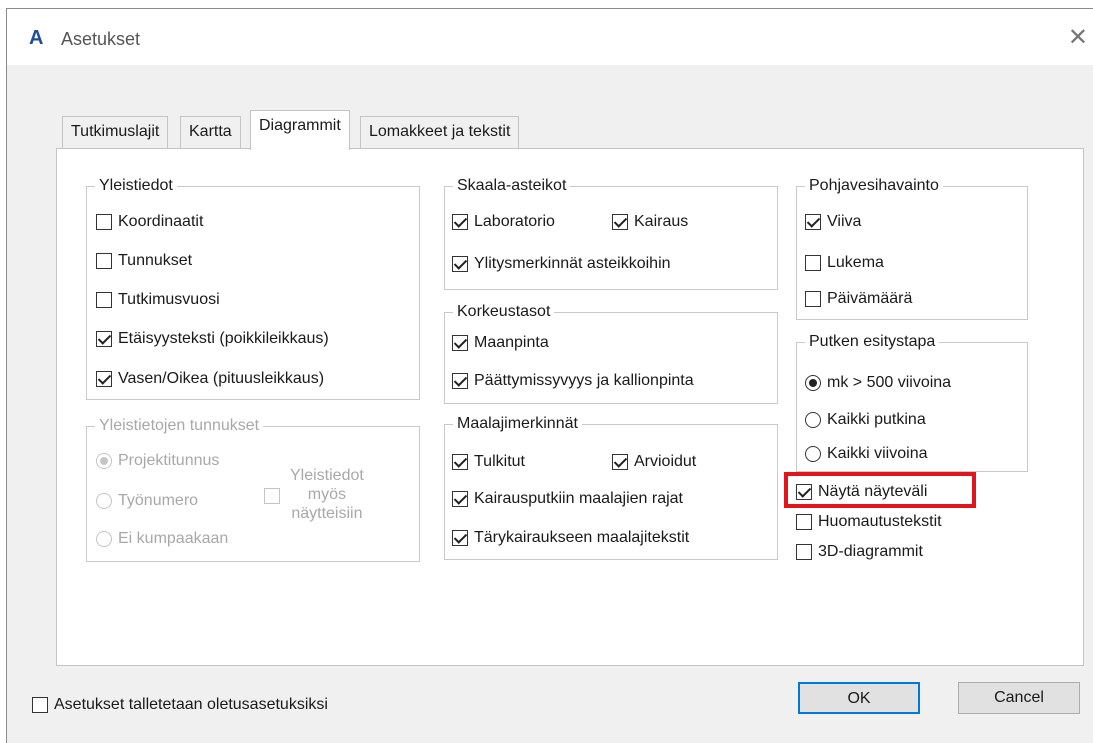  I want to click on group-legend: Korkeustasot, so click(504, 312).